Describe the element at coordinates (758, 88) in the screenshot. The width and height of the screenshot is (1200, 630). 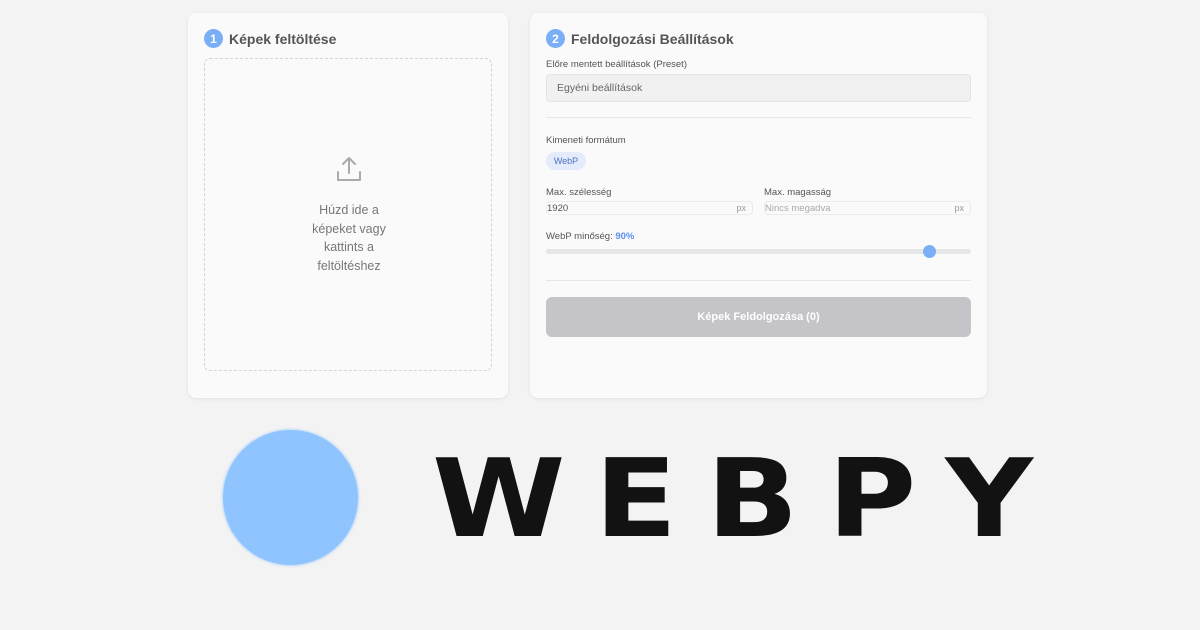
I see `preset-select: Egyéni beállítások` at that location.